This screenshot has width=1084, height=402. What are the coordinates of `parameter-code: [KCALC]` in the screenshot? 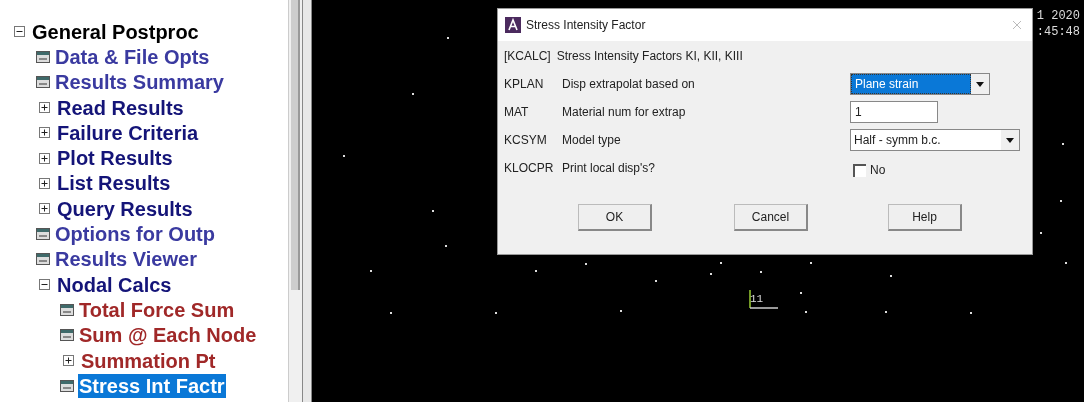 It's located at (527, 56).